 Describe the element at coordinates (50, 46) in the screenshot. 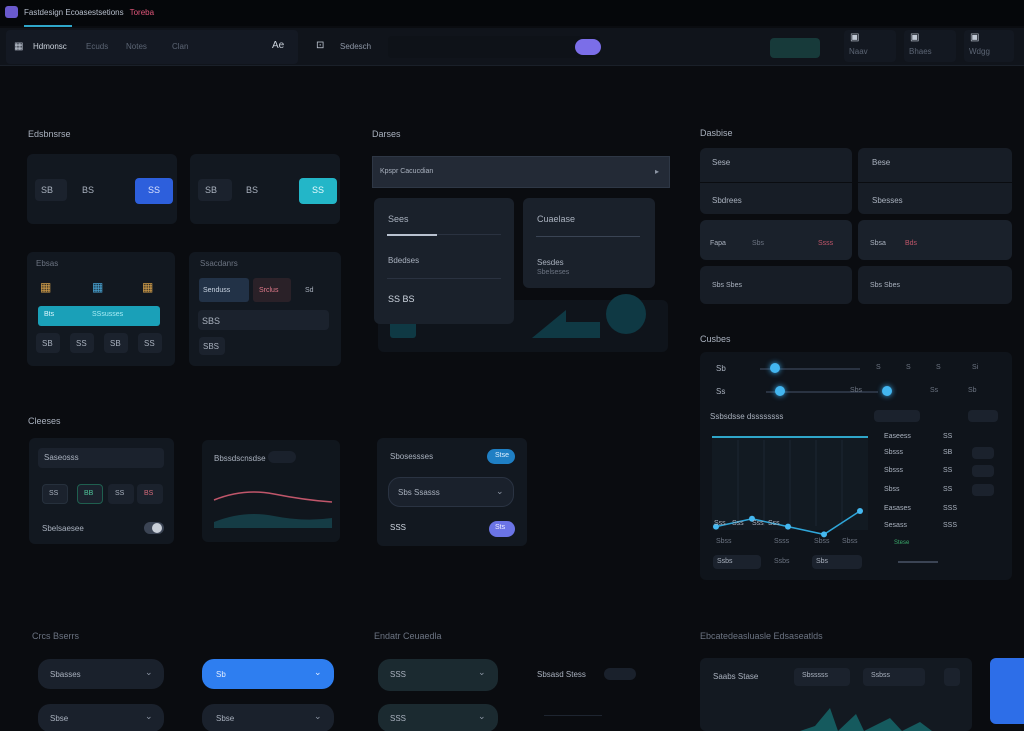

I see `nav-home: Hdmonsc` at that location.